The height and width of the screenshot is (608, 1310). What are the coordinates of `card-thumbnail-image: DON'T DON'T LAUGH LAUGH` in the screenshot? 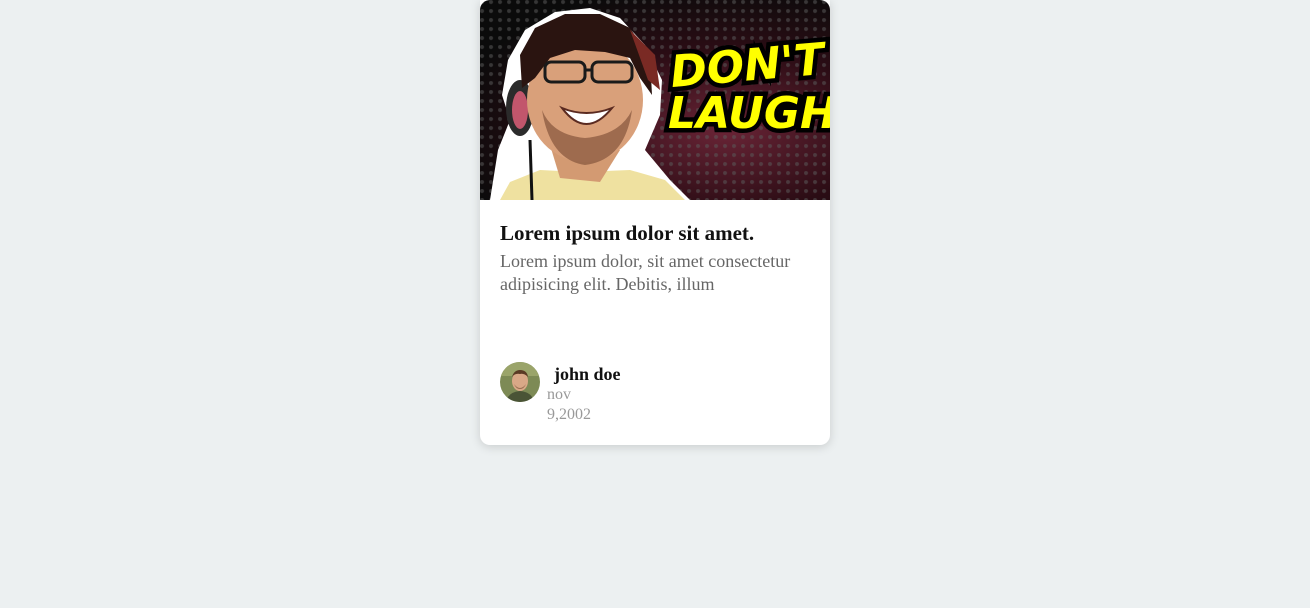 It's located at (655, 100).